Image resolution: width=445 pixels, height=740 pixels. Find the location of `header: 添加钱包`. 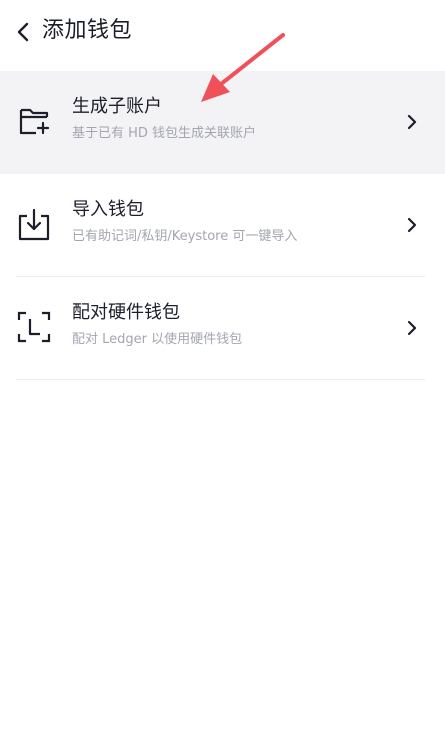

header: 添加钱包 is located at coordinates (222, 33).